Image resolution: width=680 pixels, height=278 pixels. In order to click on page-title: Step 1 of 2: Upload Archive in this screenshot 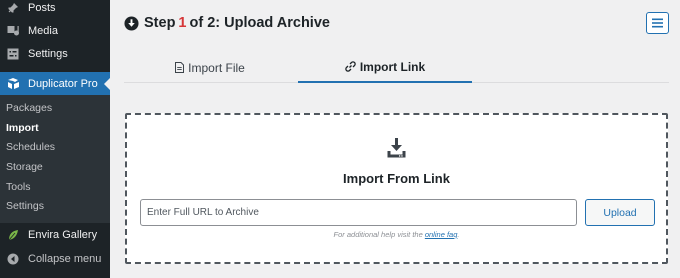, I will do `click(227, 23)`.